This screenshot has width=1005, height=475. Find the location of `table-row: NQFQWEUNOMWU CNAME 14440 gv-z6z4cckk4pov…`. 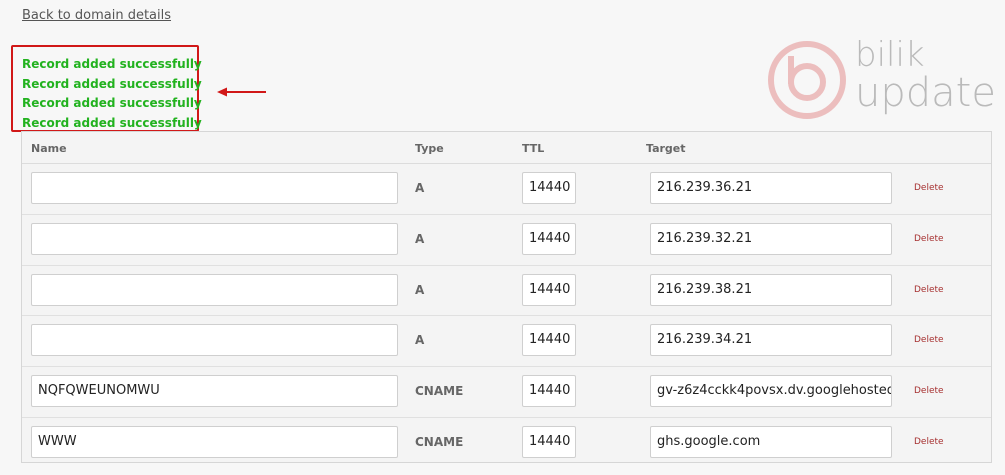

table-row: NQFQWEUNOMWU CNAME 14440 gv-z6z4cckk4pov… is located at coordinates (506, 392).